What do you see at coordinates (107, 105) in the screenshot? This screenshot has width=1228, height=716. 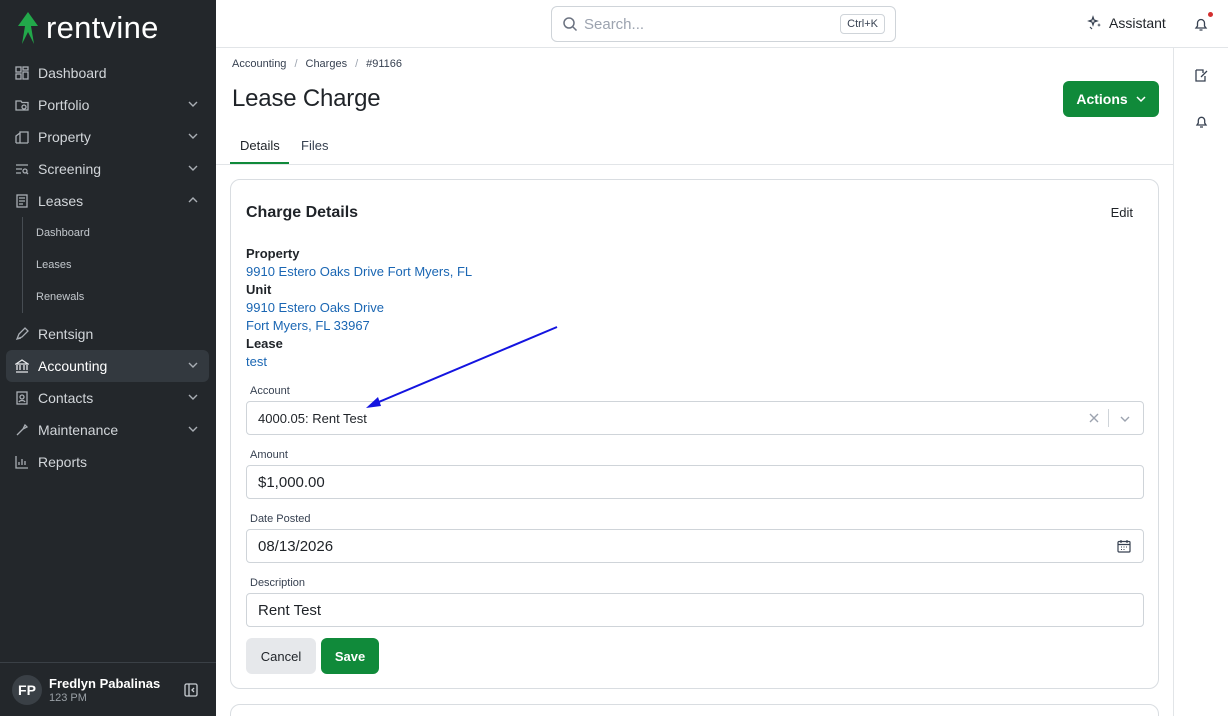 I see `sidebar-item-portfolio: Portfolio` at bounding box center [107, 105].